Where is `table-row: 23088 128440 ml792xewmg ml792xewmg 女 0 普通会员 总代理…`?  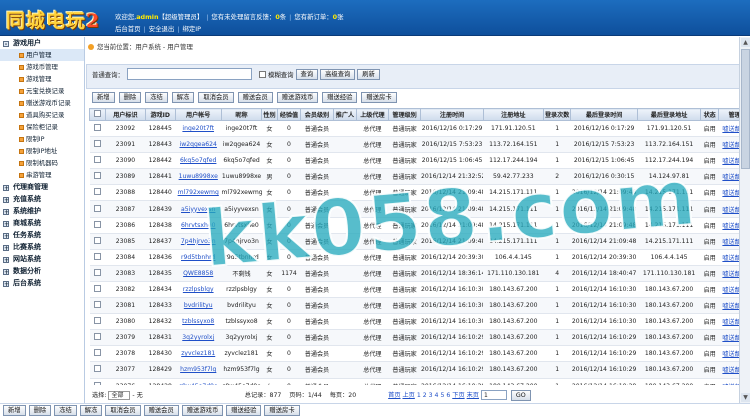
table-row: 23088 128440 ml792xewmg ml792xewmg 女 0 普通会员 总代理… is located at coordinates (419, 193).